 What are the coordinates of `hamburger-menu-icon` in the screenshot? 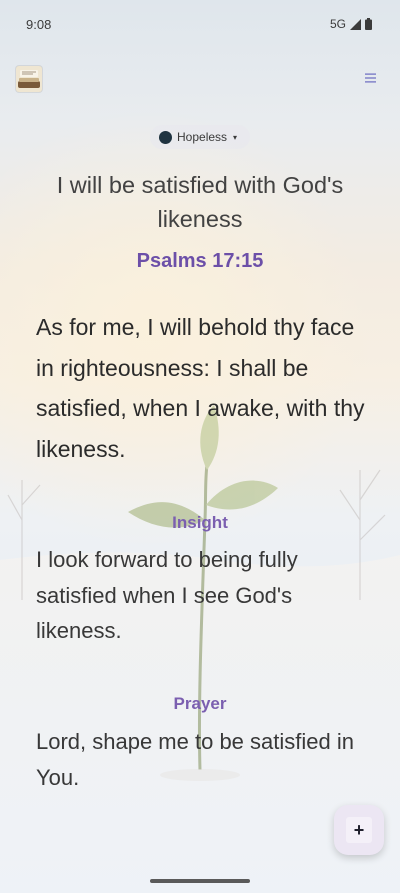 It's located at (370, 78).